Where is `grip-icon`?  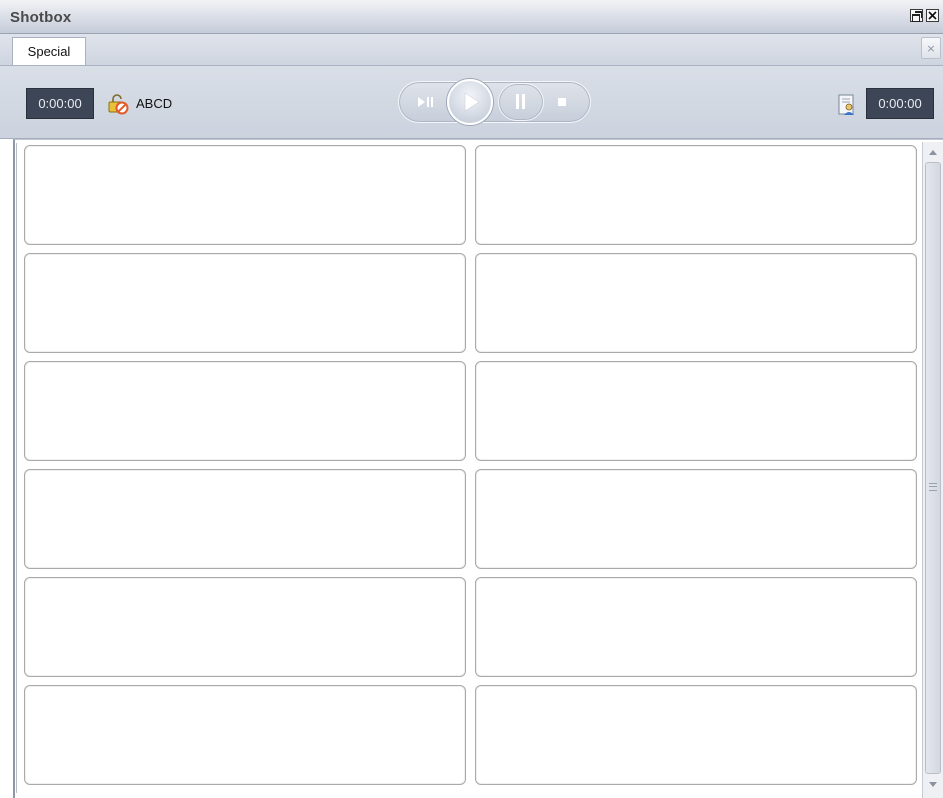 grip-icon is located at coordinates (933, 487).